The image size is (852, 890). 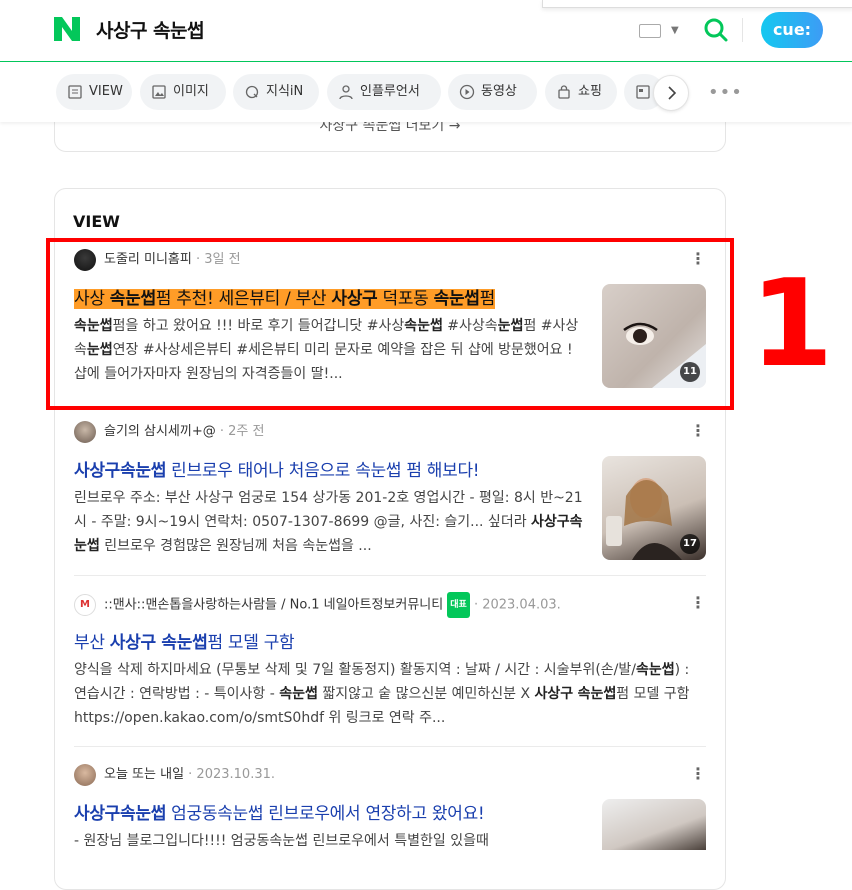 What do you see at coordinates (346, 92) in the screenshot?
I see `person-icon` at bounding box center [346, 92].